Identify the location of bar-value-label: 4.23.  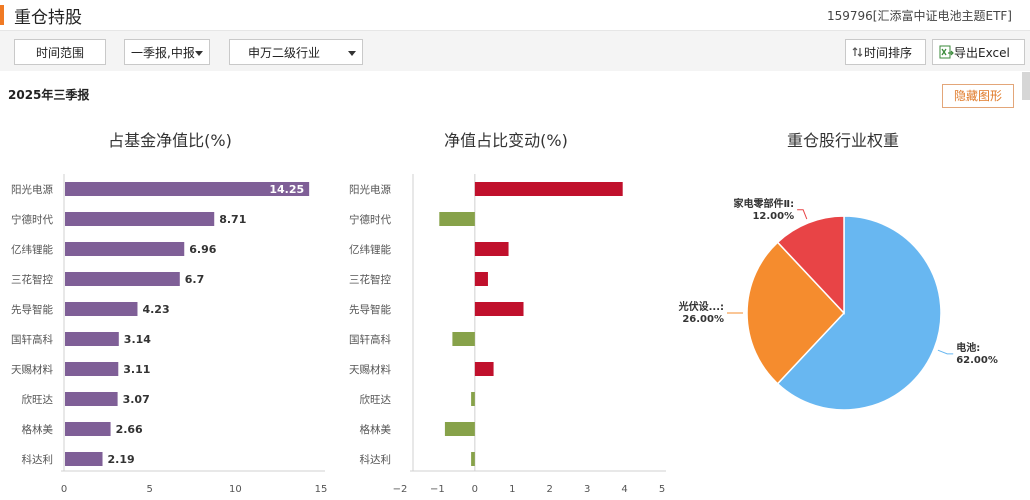
(155, 309).